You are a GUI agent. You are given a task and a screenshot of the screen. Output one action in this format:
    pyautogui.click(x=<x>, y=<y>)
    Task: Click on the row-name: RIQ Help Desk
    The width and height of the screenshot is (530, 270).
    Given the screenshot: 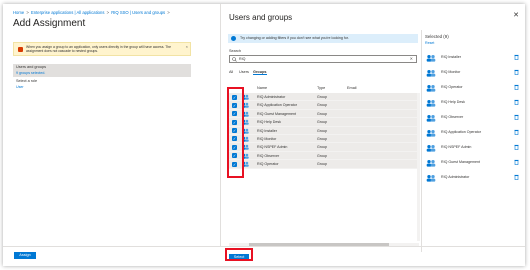 What is the action you would take?
    pyautogui.click(x=269, y=122)
    